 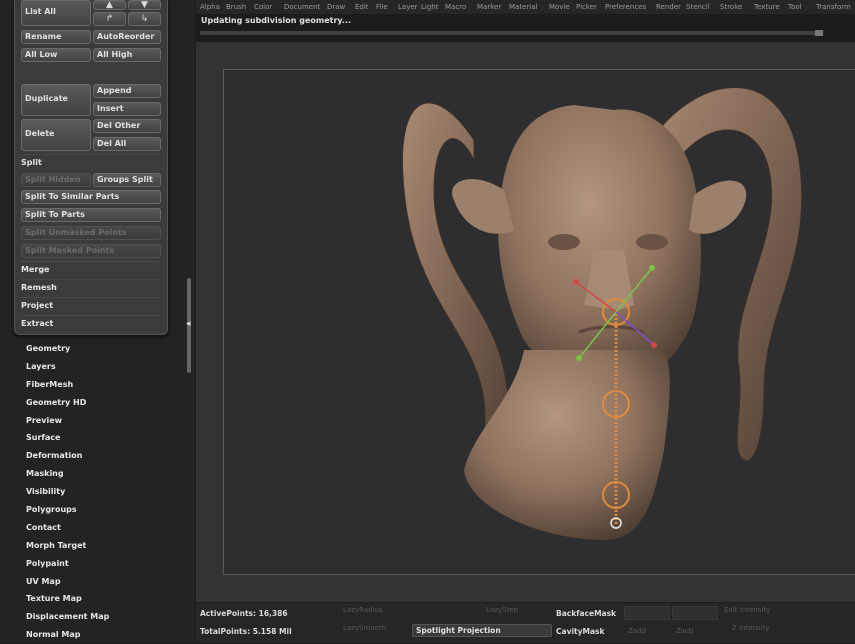 I want to click on arrow-bottom-icon: ↳, so click(x=144, y=19).